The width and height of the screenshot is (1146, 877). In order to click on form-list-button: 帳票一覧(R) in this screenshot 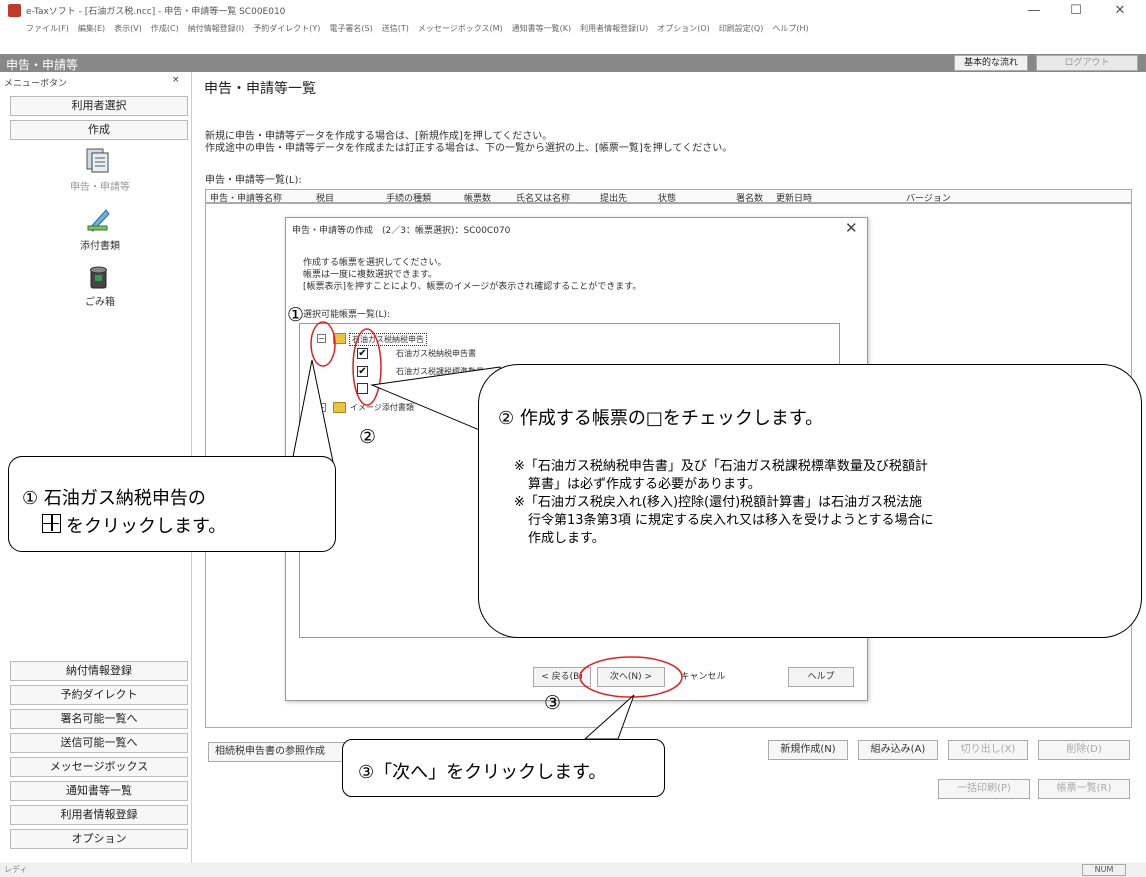, I will do `click(1084, 789)`.